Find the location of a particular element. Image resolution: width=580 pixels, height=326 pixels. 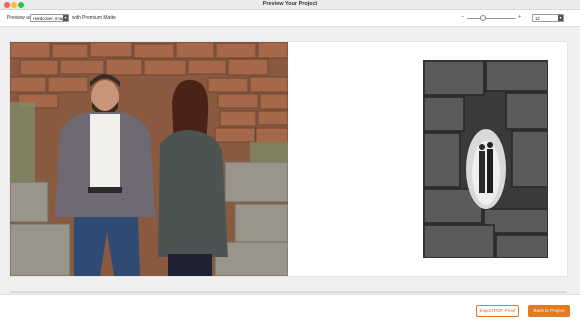

rock-arch-photo is located at coordinates (485, 159).